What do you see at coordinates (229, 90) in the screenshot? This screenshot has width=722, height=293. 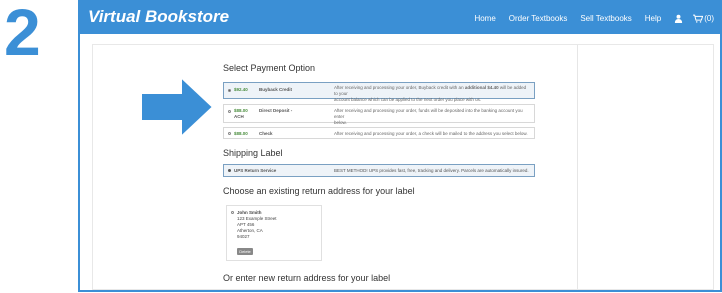 I see `radio-buyback` at bounding box center [229, 90].